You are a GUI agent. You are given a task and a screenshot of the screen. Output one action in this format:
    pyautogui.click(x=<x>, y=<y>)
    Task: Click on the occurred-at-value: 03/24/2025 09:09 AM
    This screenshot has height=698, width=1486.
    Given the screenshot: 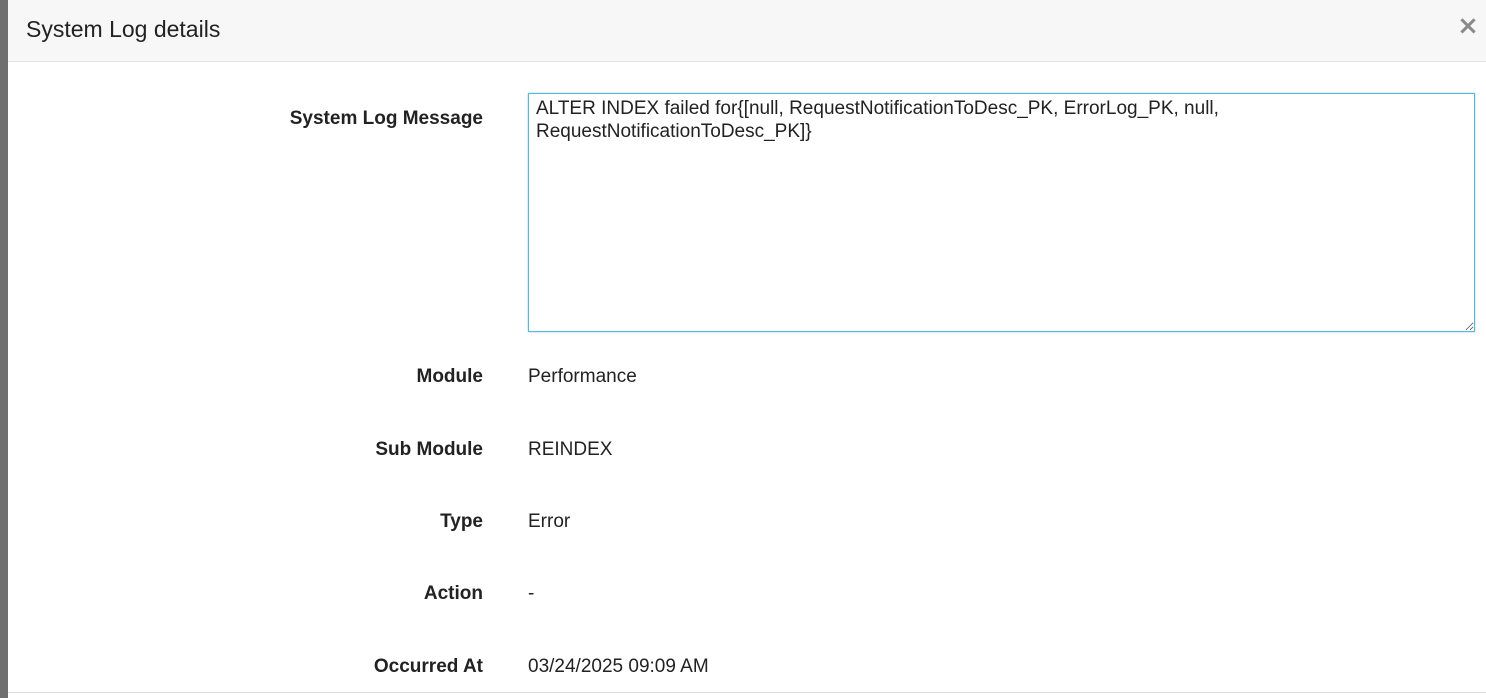 What is the action you would take?
    pyautogui.click(x=618, y=666)
    